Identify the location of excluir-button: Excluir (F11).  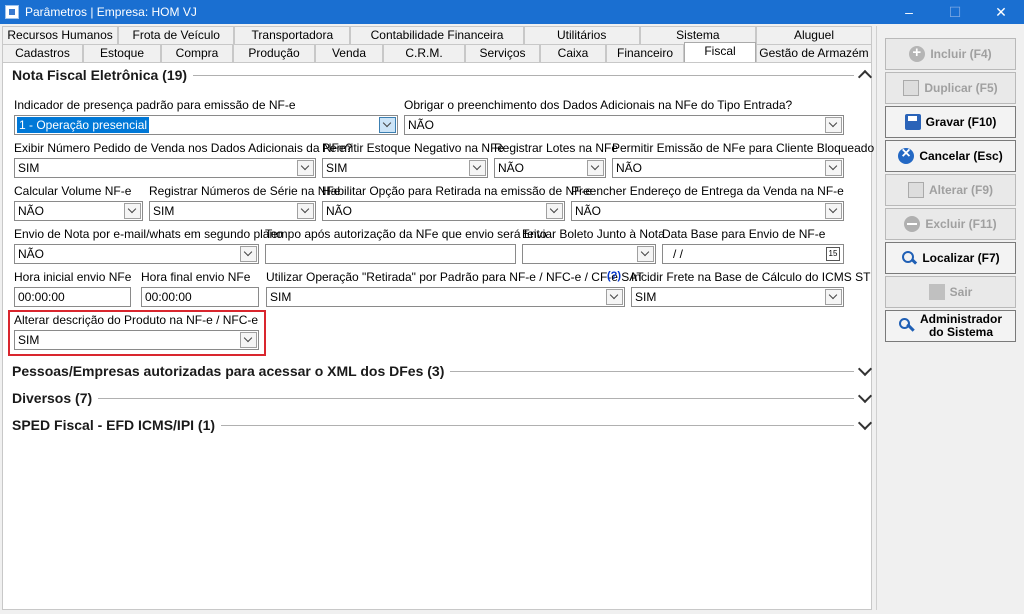
(950, 224).